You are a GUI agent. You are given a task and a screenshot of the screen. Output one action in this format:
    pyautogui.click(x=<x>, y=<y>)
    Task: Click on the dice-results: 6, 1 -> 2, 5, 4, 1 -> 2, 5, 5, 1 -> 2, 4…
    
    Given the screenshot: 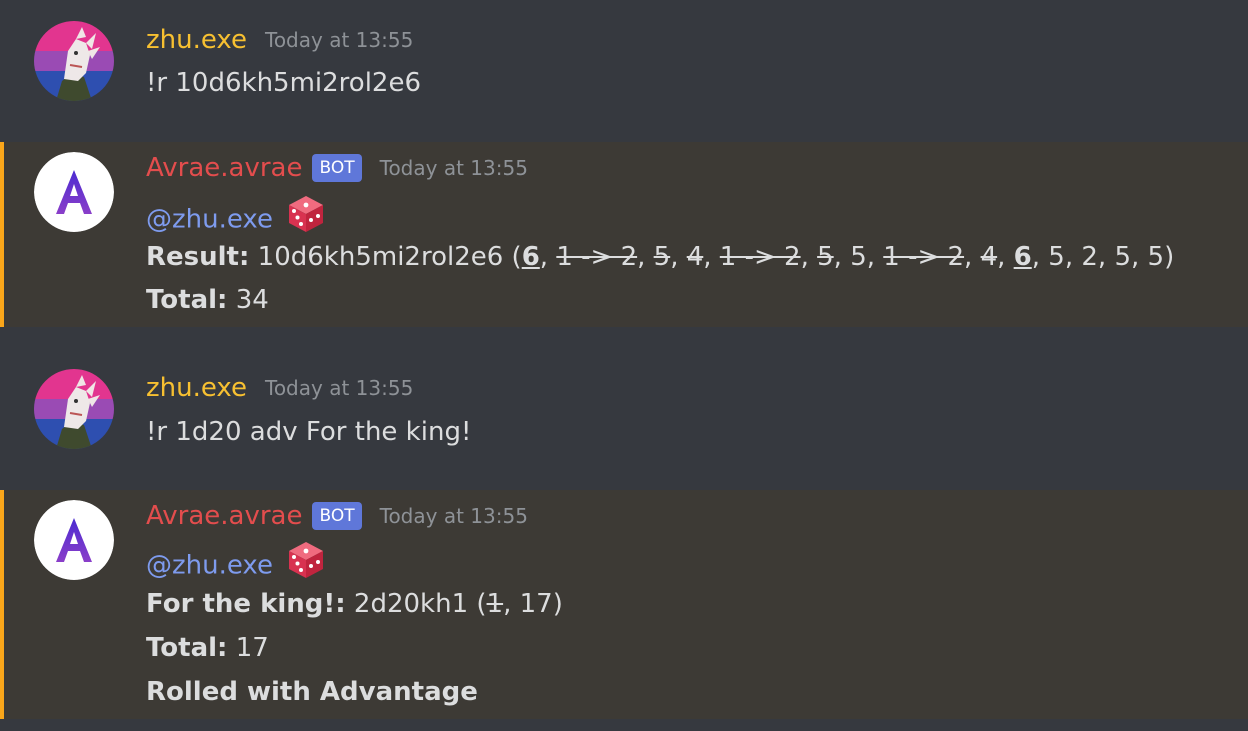 What is the action you would take?
    pyautogui.click(x=843, y=257)
    